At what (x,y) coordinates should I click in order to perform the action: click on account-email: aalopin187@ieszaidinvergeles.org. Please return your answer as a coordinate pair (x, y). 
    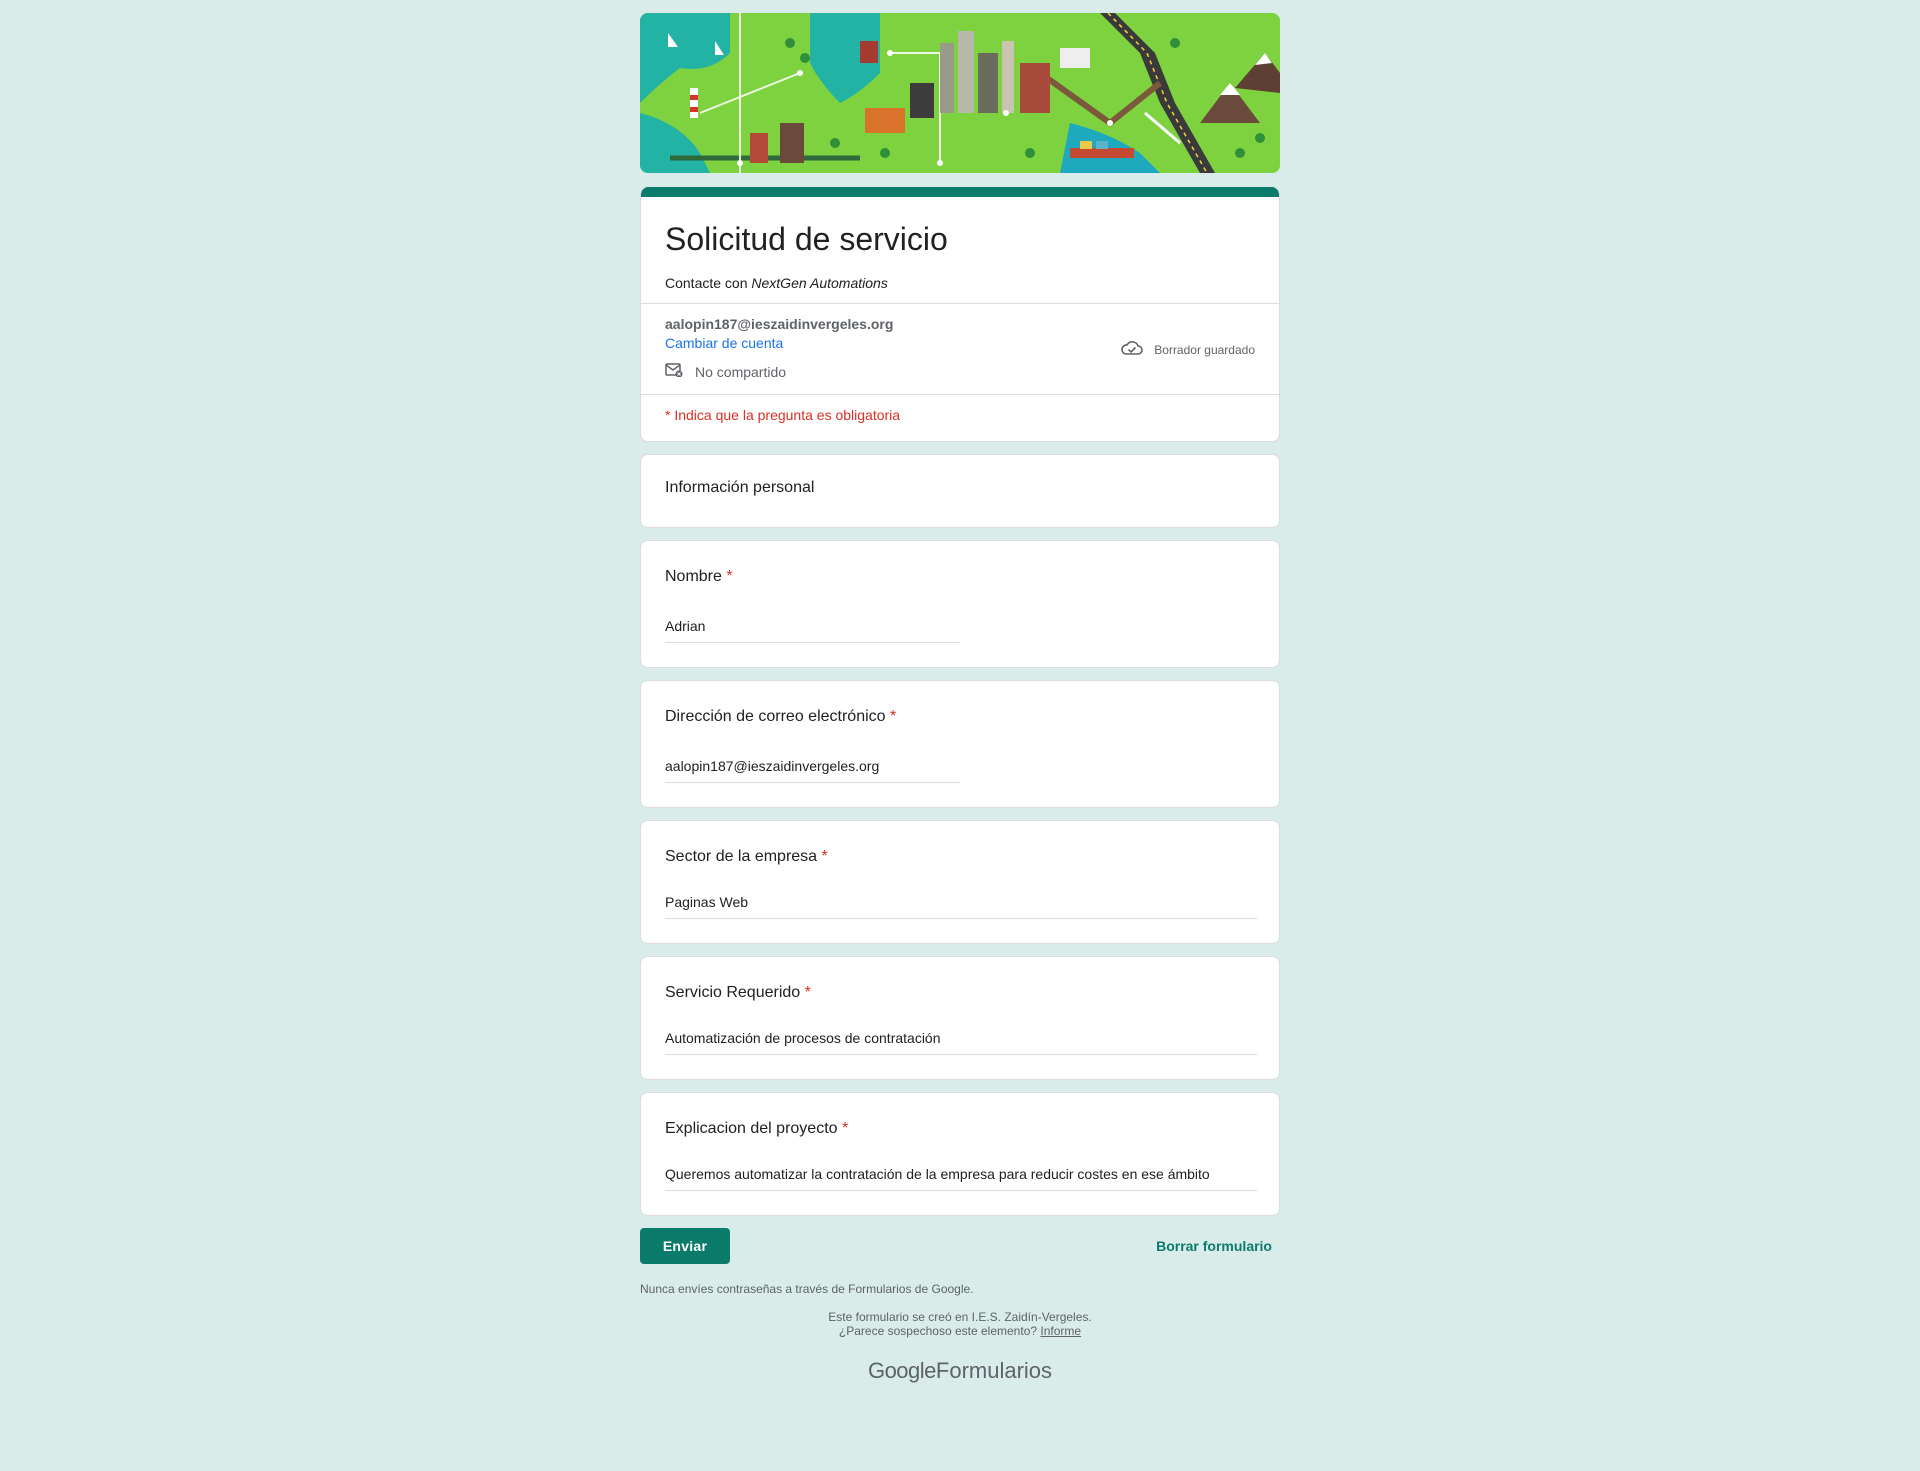
    Looking at the image, I should click on (779, 324).